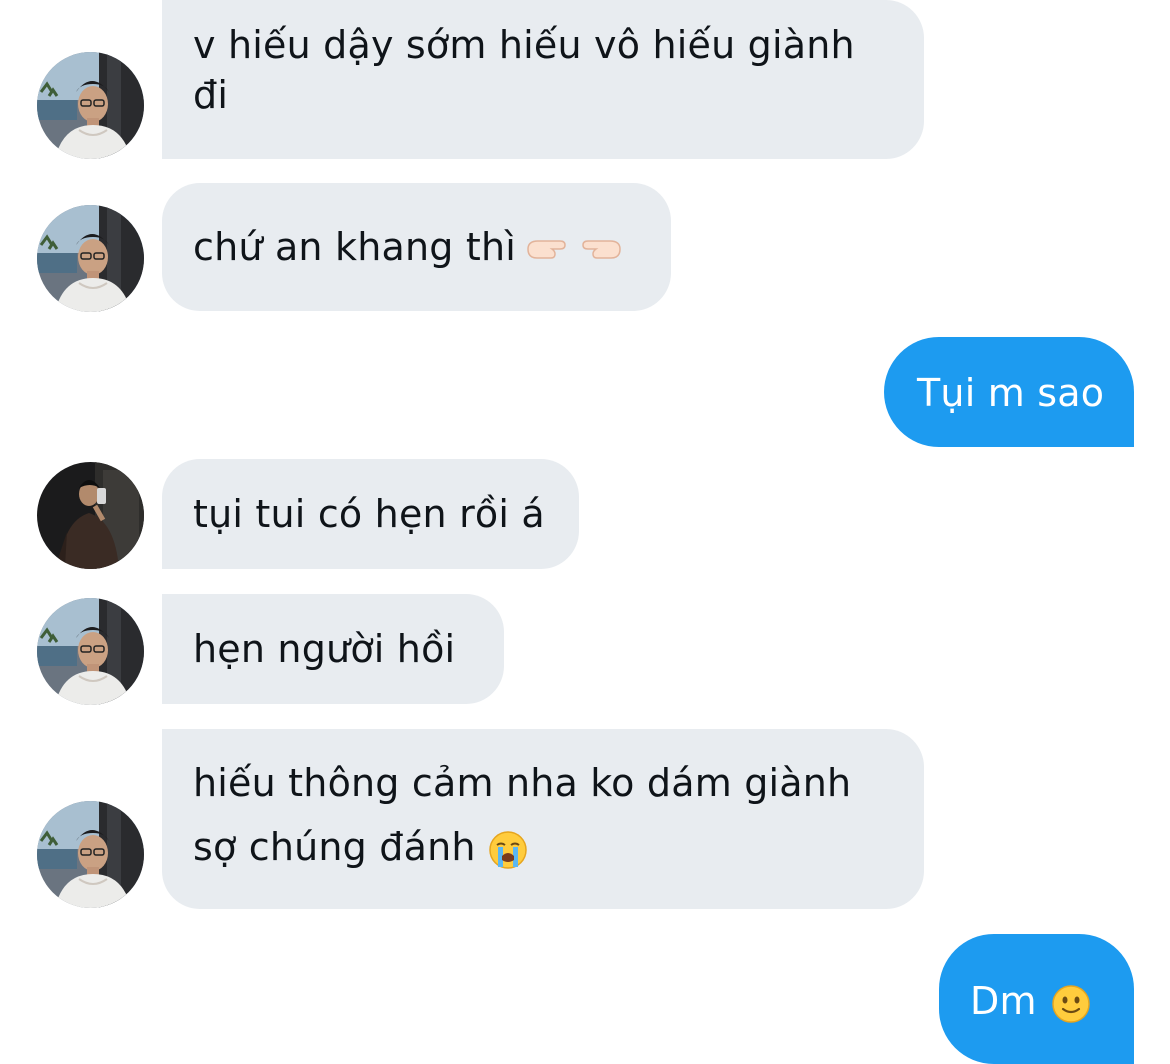  I want to click on message-line: sợ chúng đánh, so click(543, 847).